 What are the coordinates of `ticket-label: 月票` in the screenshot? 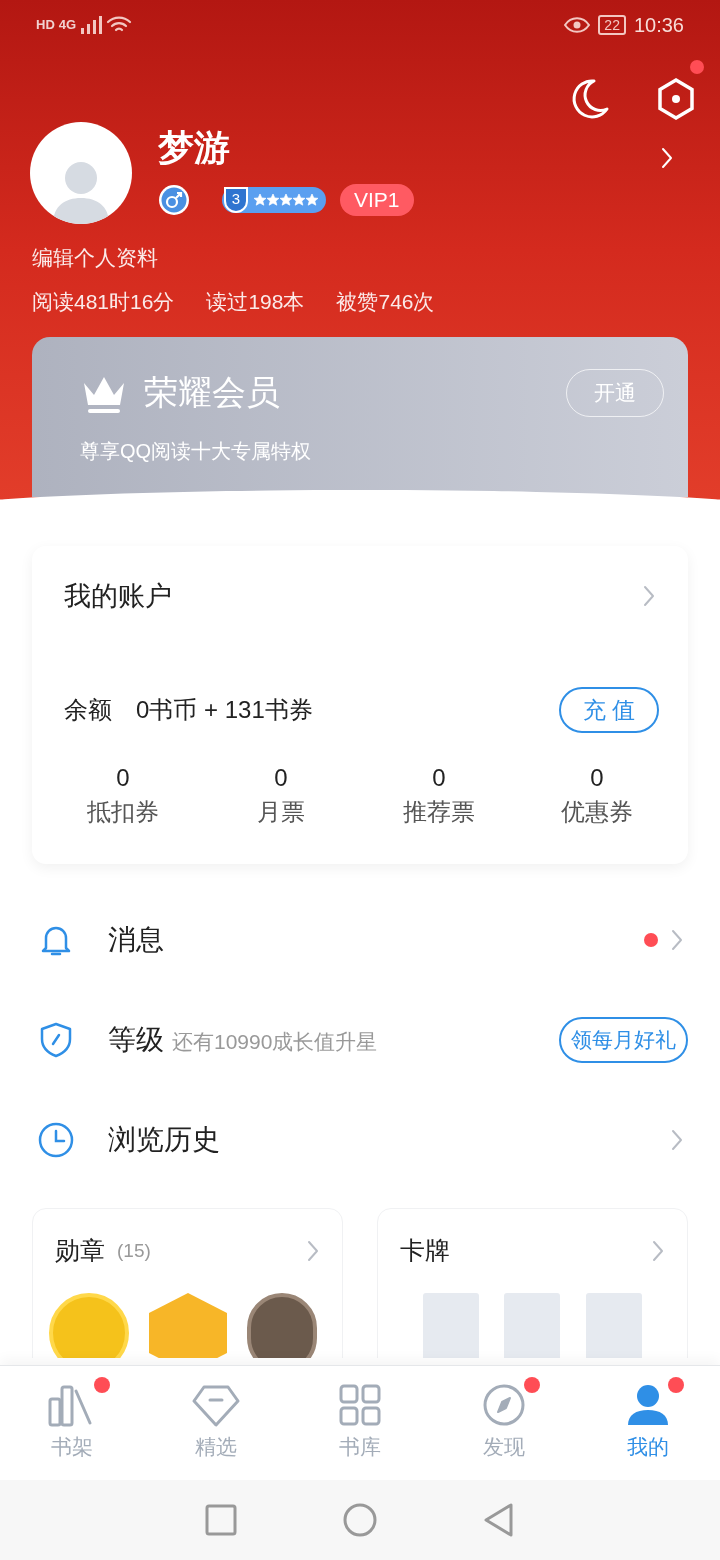 It's located at (281, 812).